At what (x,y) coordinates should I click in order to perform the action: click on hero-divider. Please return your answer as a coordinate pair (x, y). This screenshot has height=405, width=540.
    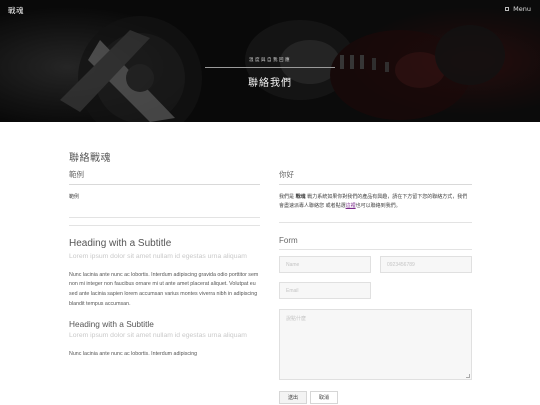
    Looking at the image, I should click on (270, 67).